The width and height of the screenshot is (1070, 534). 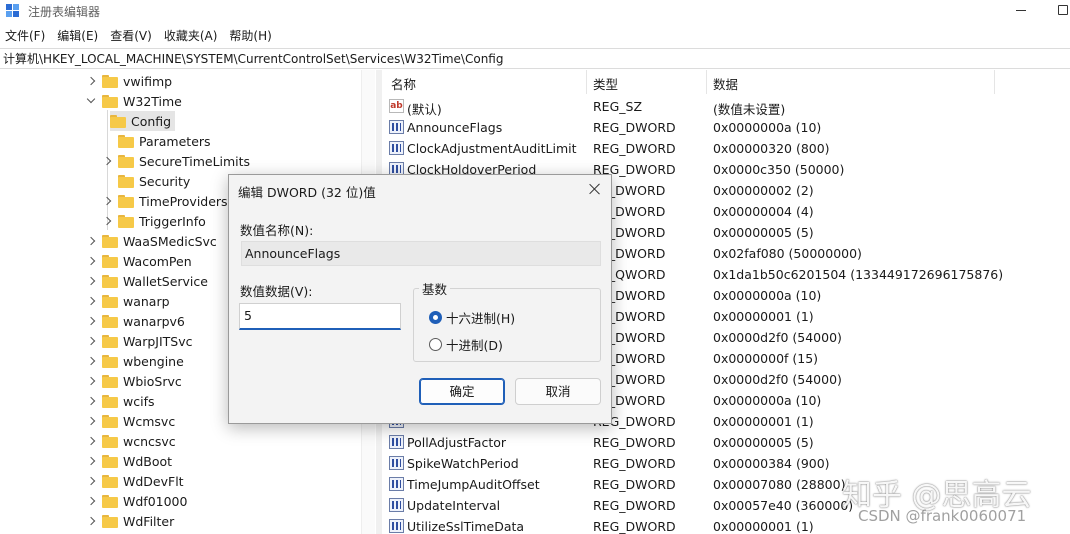 I want to click on menu-file: 文件(F), so click(x=25, y=35).